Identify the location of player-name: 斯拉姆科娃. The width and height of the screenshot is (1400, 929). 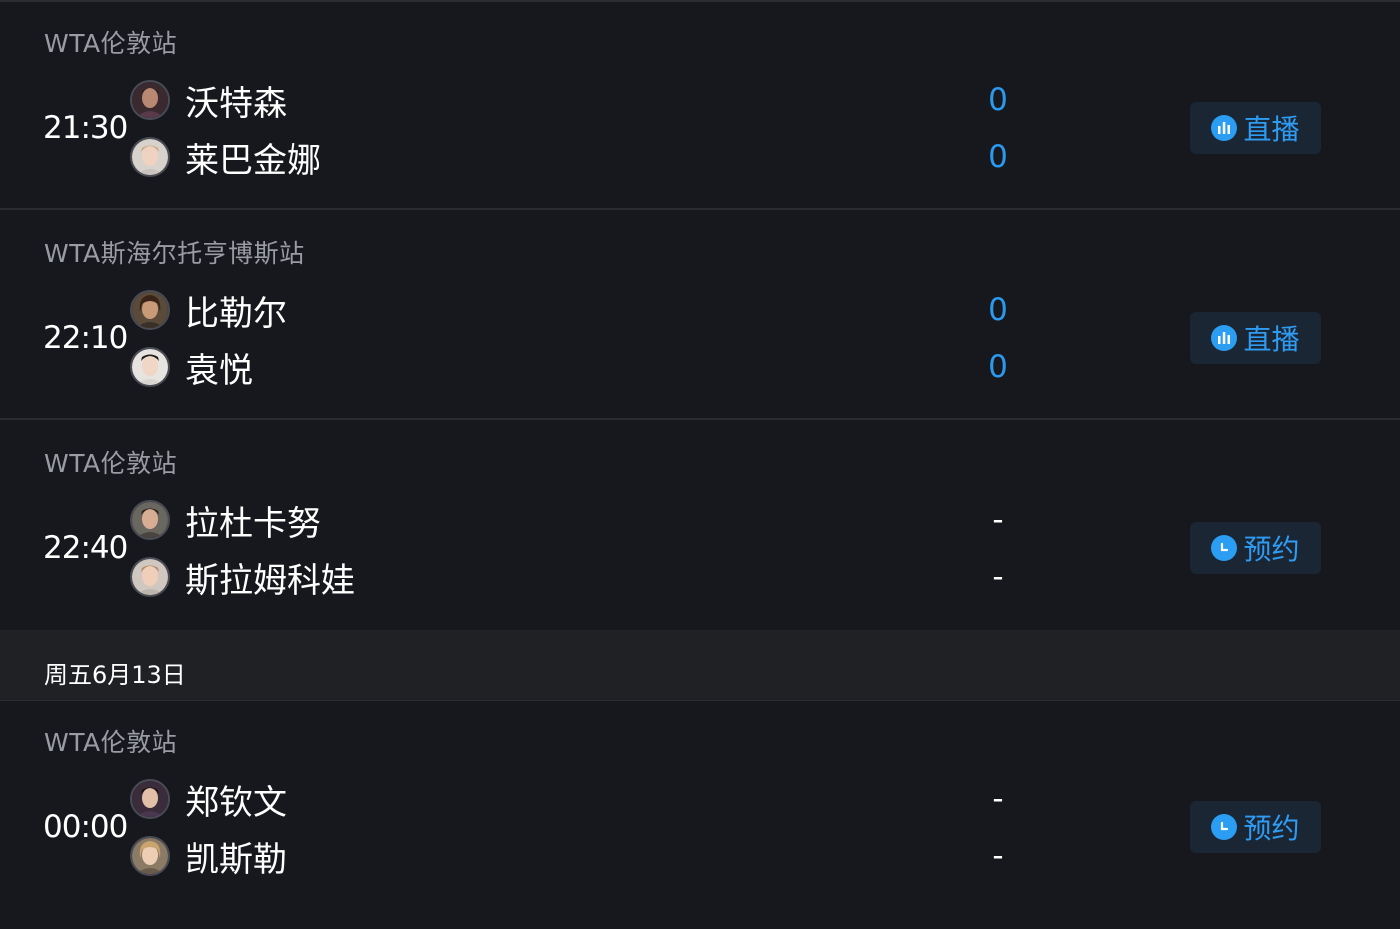
(270, 580).